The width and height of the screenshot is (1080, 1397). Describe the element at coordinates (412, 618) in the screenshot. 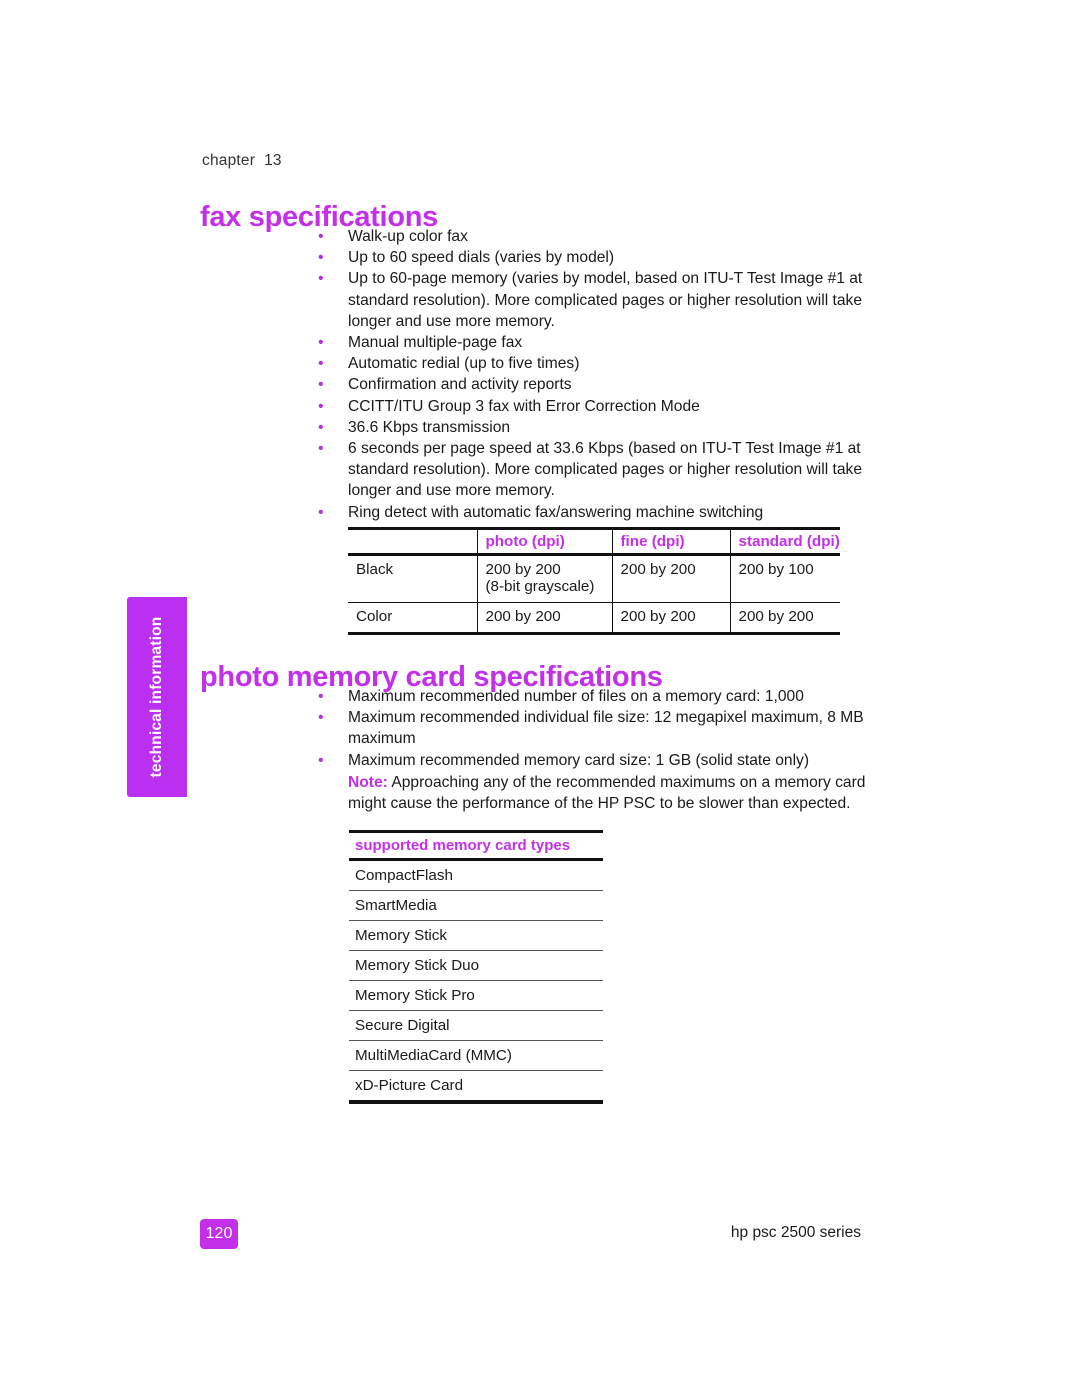

I see `row-label-color: Color` at that location.